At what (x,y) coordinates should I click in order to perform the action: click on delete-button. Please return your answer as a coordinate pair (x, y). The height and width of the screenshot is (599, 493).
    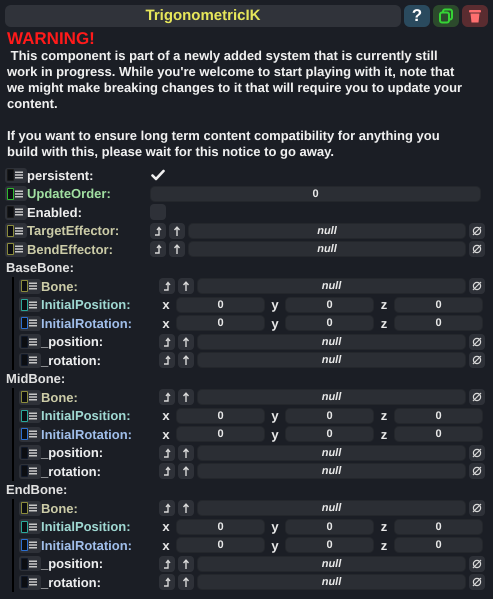
    Looking at the image, I should click on (475, 16).